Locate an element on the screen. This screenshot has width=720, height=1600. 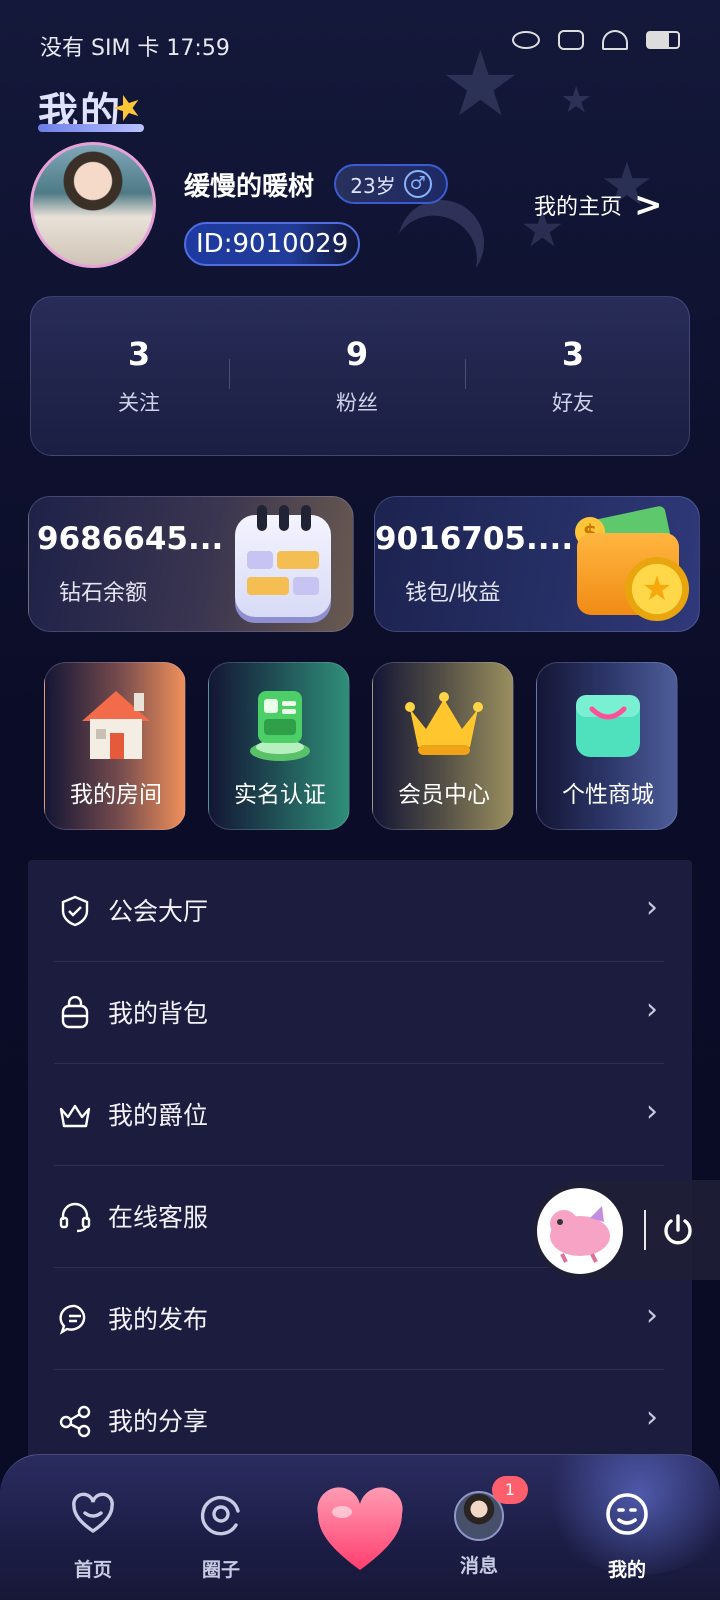
shield-icon is located at coordinates (75, 911).